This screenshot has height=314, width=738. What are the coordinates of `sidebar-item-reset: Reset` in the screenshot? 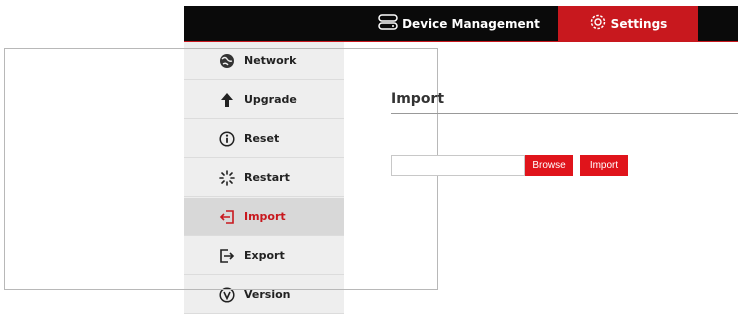 It's located at (264, 139).